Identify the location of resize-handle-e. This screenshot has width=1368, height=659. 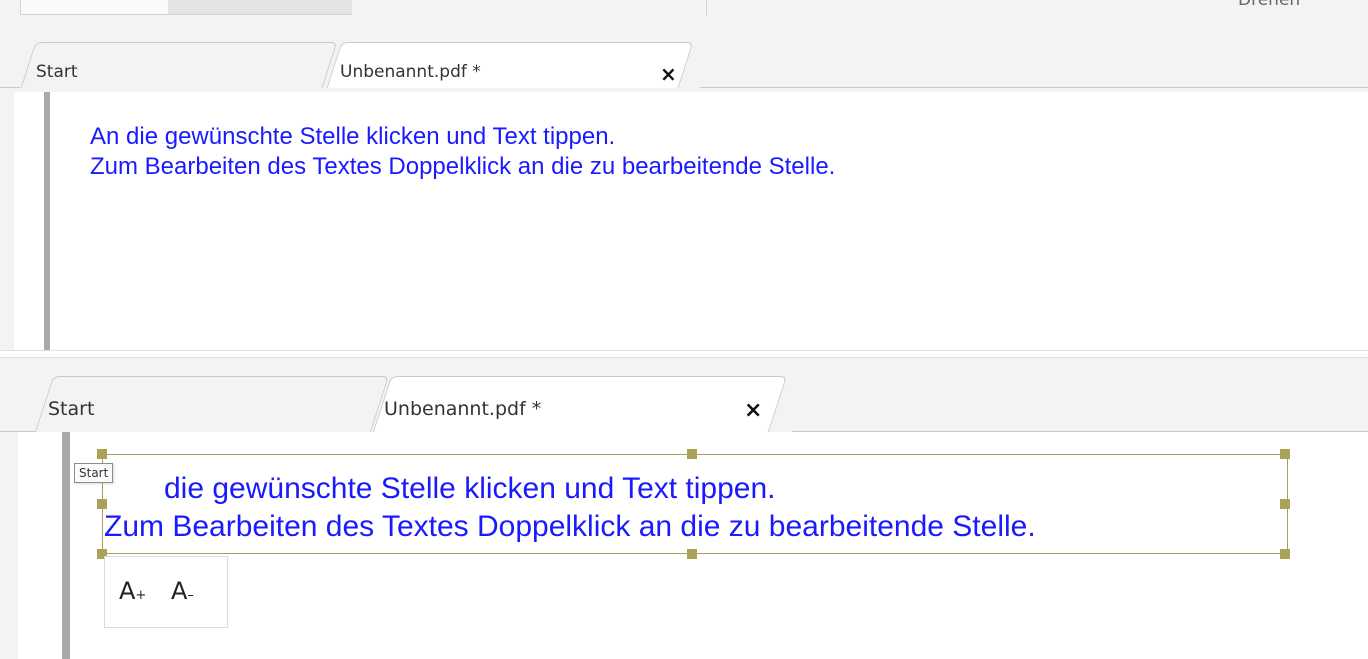
(1285, 504).